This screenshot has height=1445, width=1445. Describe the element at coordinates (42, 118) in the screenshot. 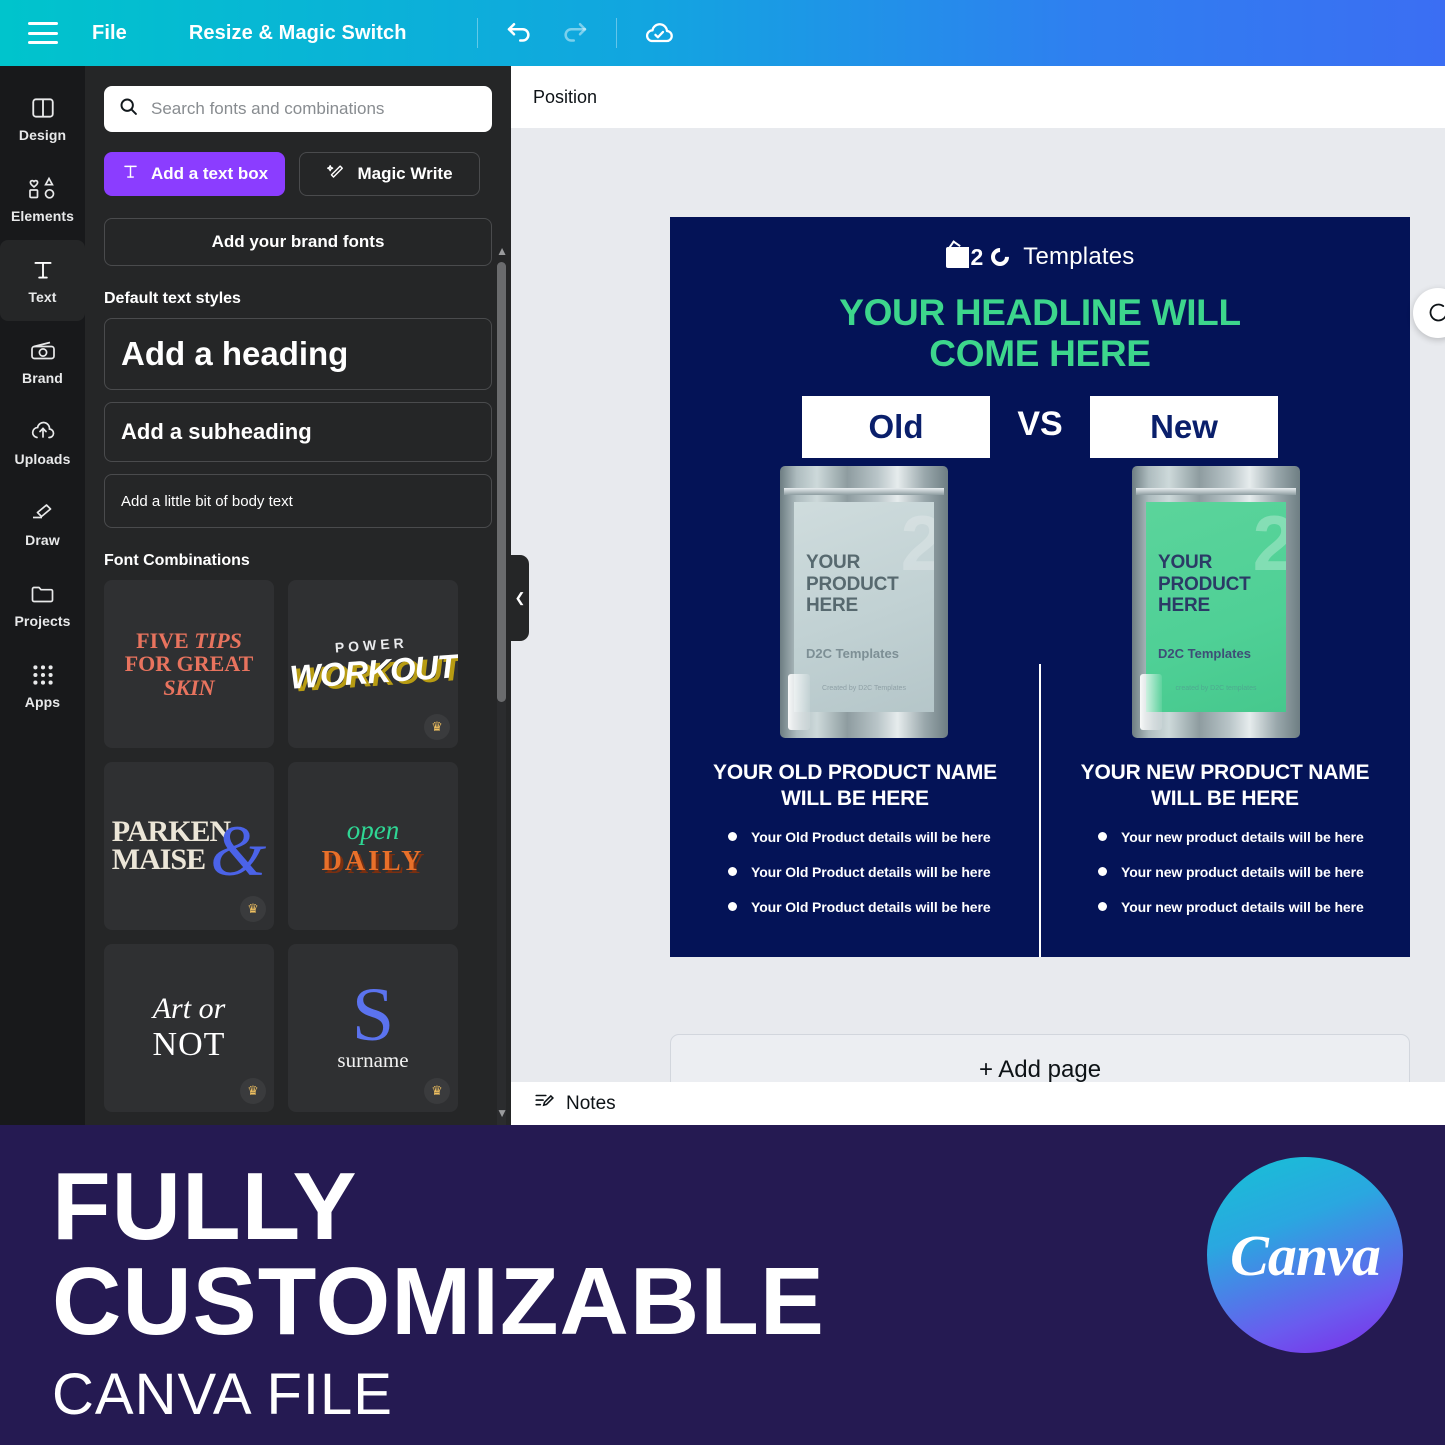

I see `sidebar-item-design: Design` at that location.